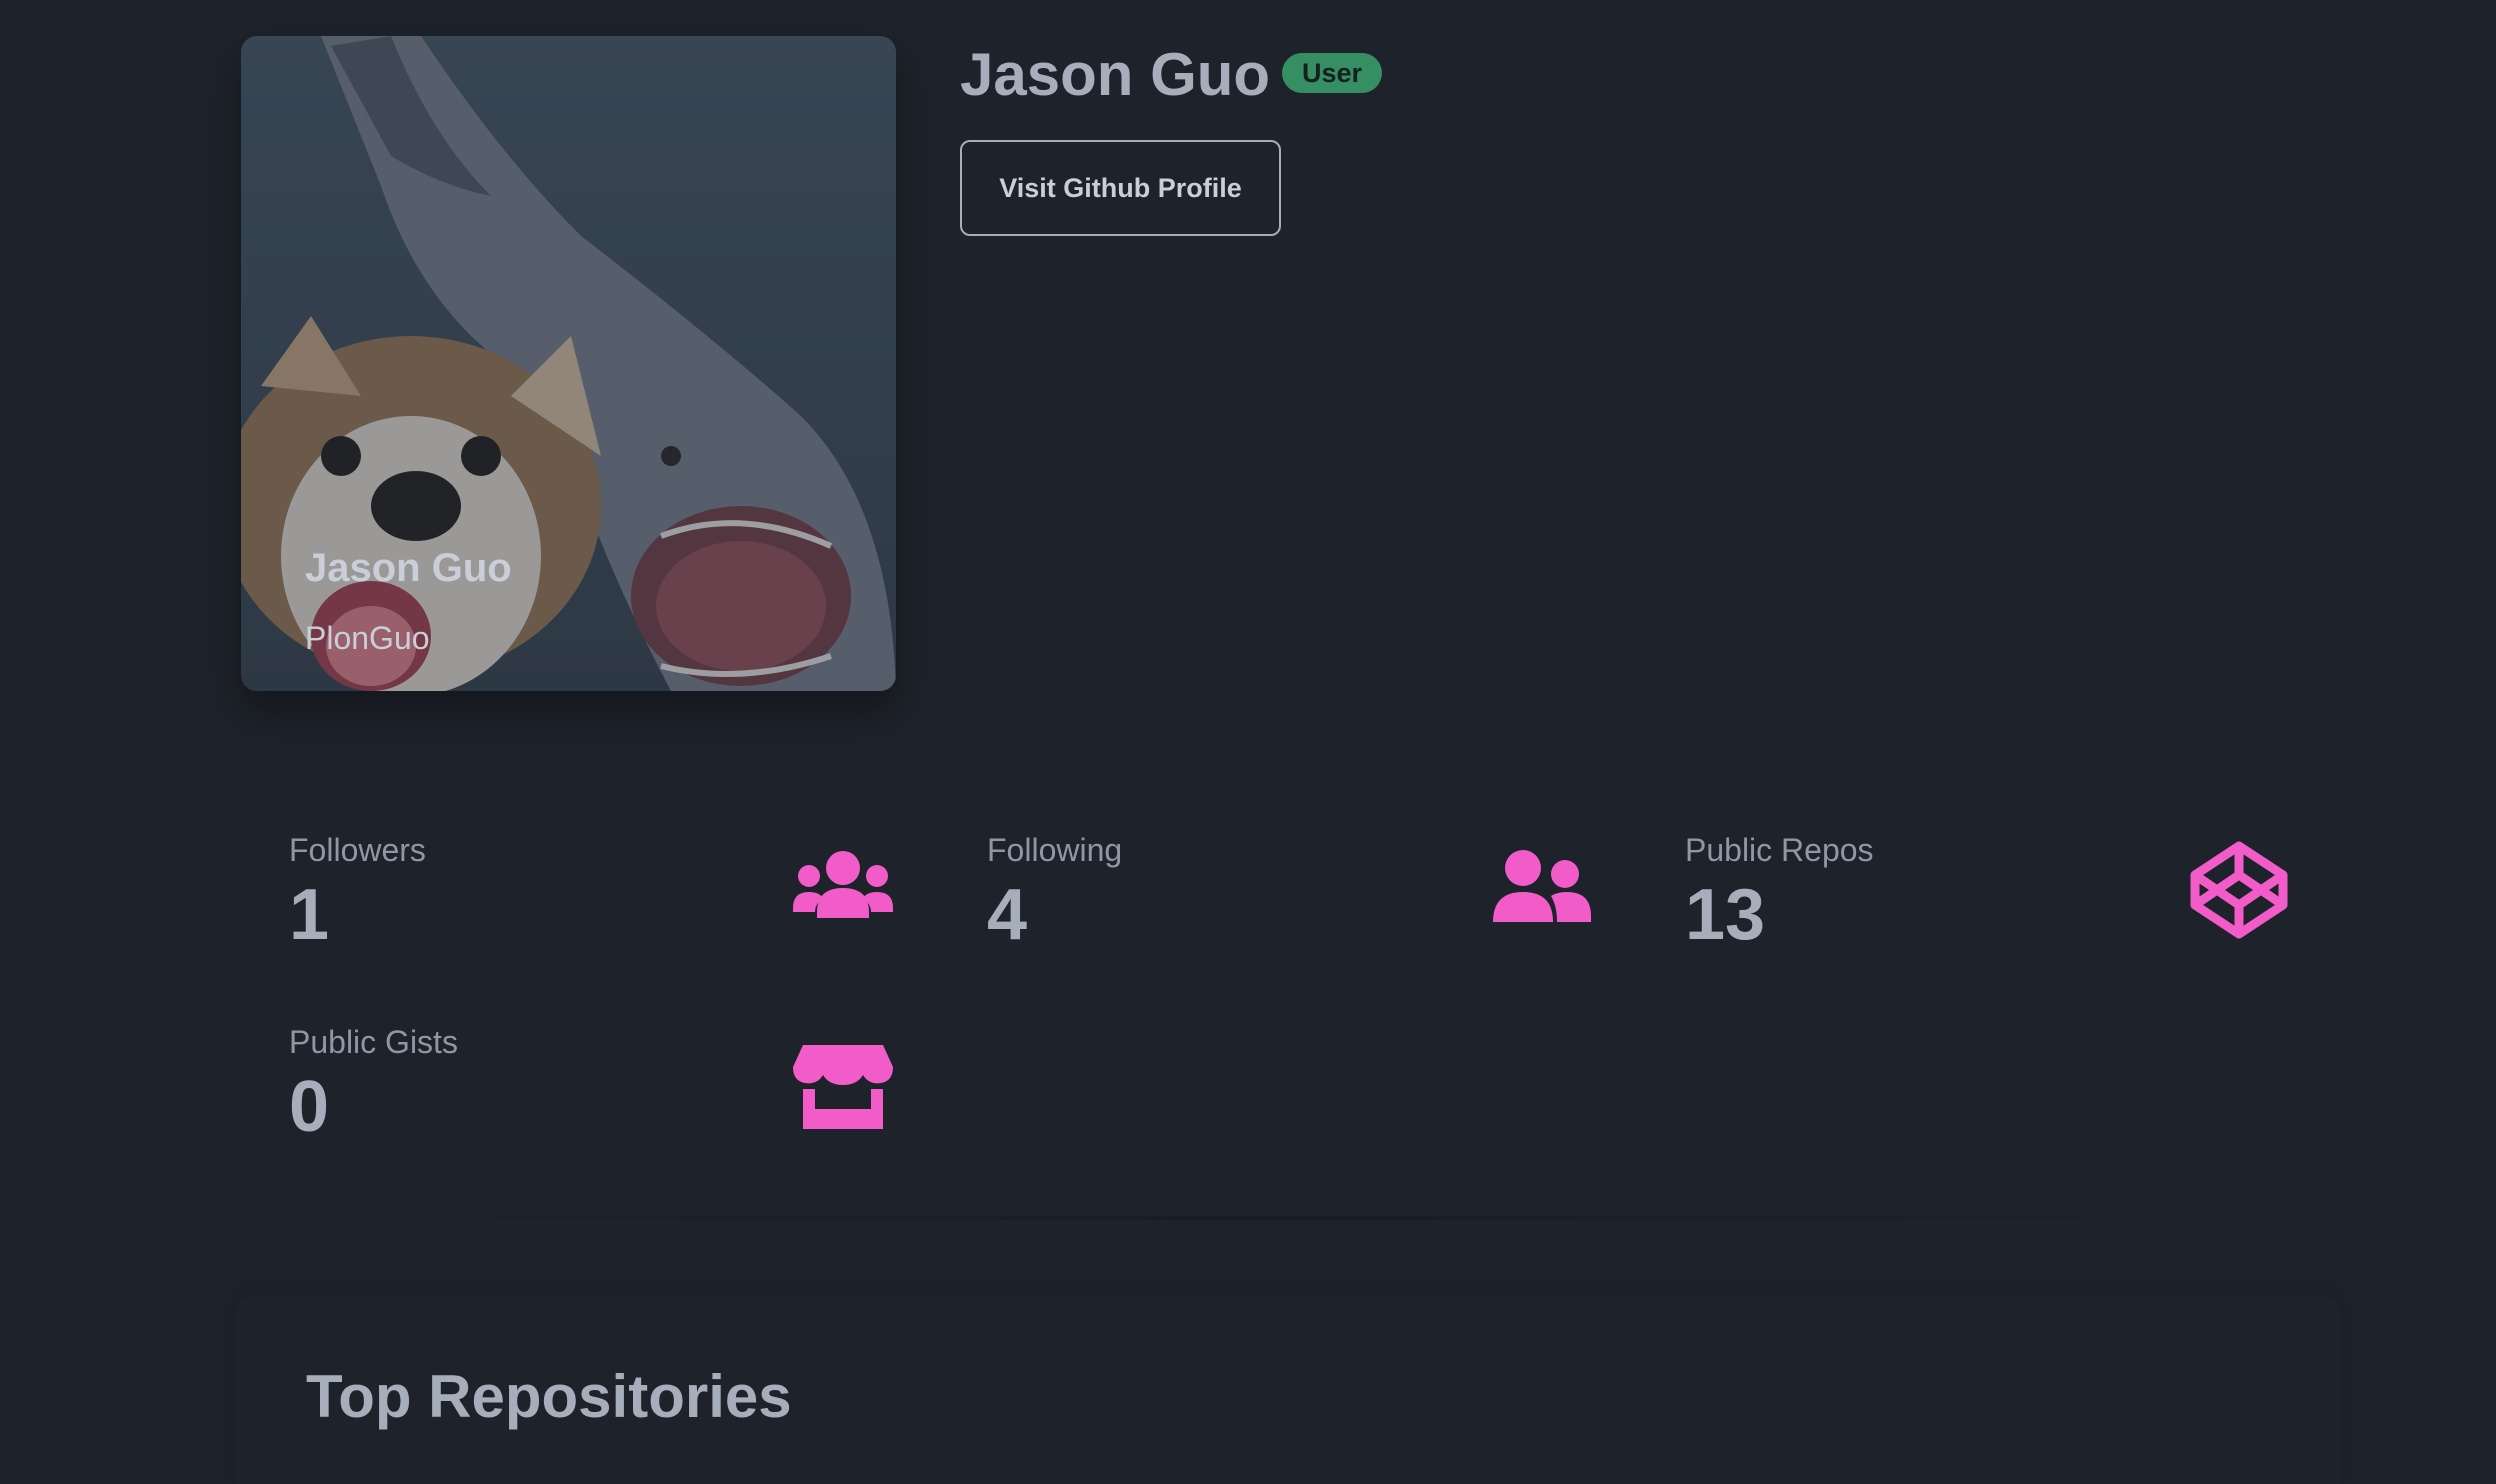 The width and height of the screenshot is (2496, 1484). I want to click on avatar-card: Jason Guo PlonGuo, so click(568, 363).